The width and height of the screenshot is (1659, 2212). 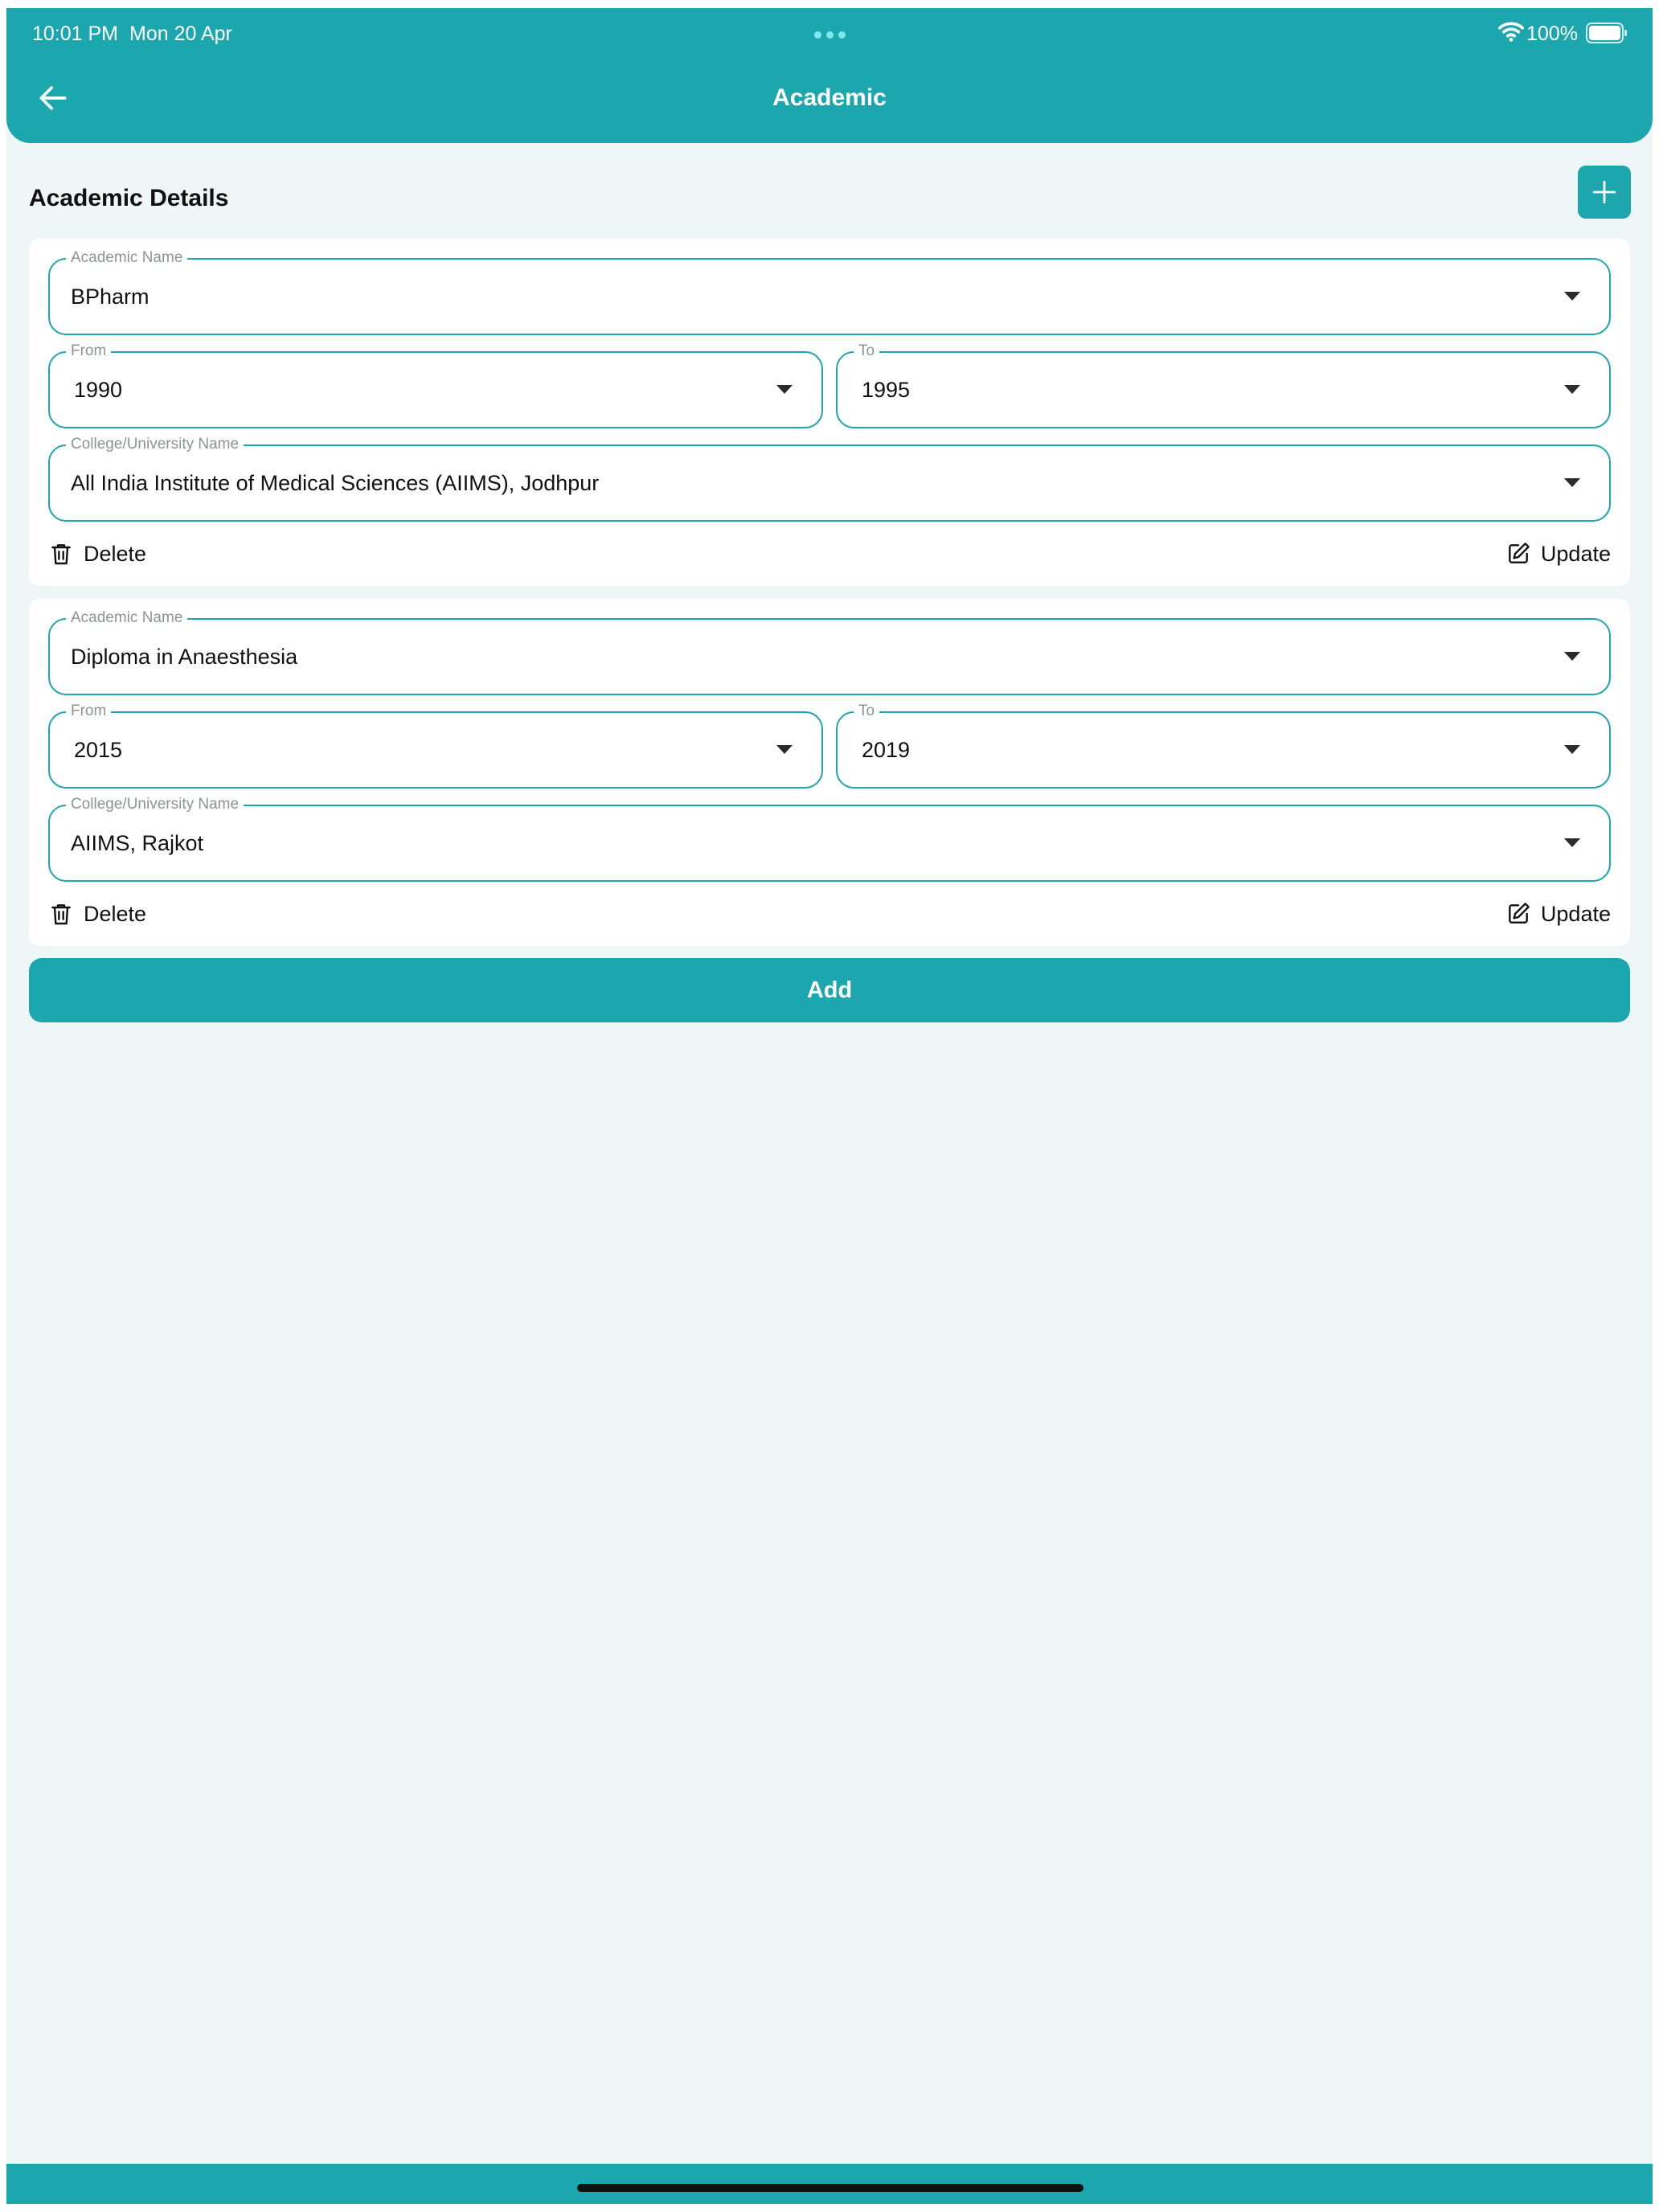 What do you see at coordinates (184, 657) in the screenshot?
I see `field-value: Diploma in Anaesthesia` at bounding box center [184, 657].